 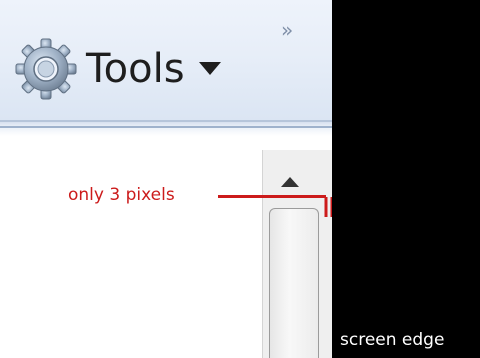 What do you see at coordinates (46, 69) in the screenshot?
I see `gear-icon` at bounding box center [46, 69].